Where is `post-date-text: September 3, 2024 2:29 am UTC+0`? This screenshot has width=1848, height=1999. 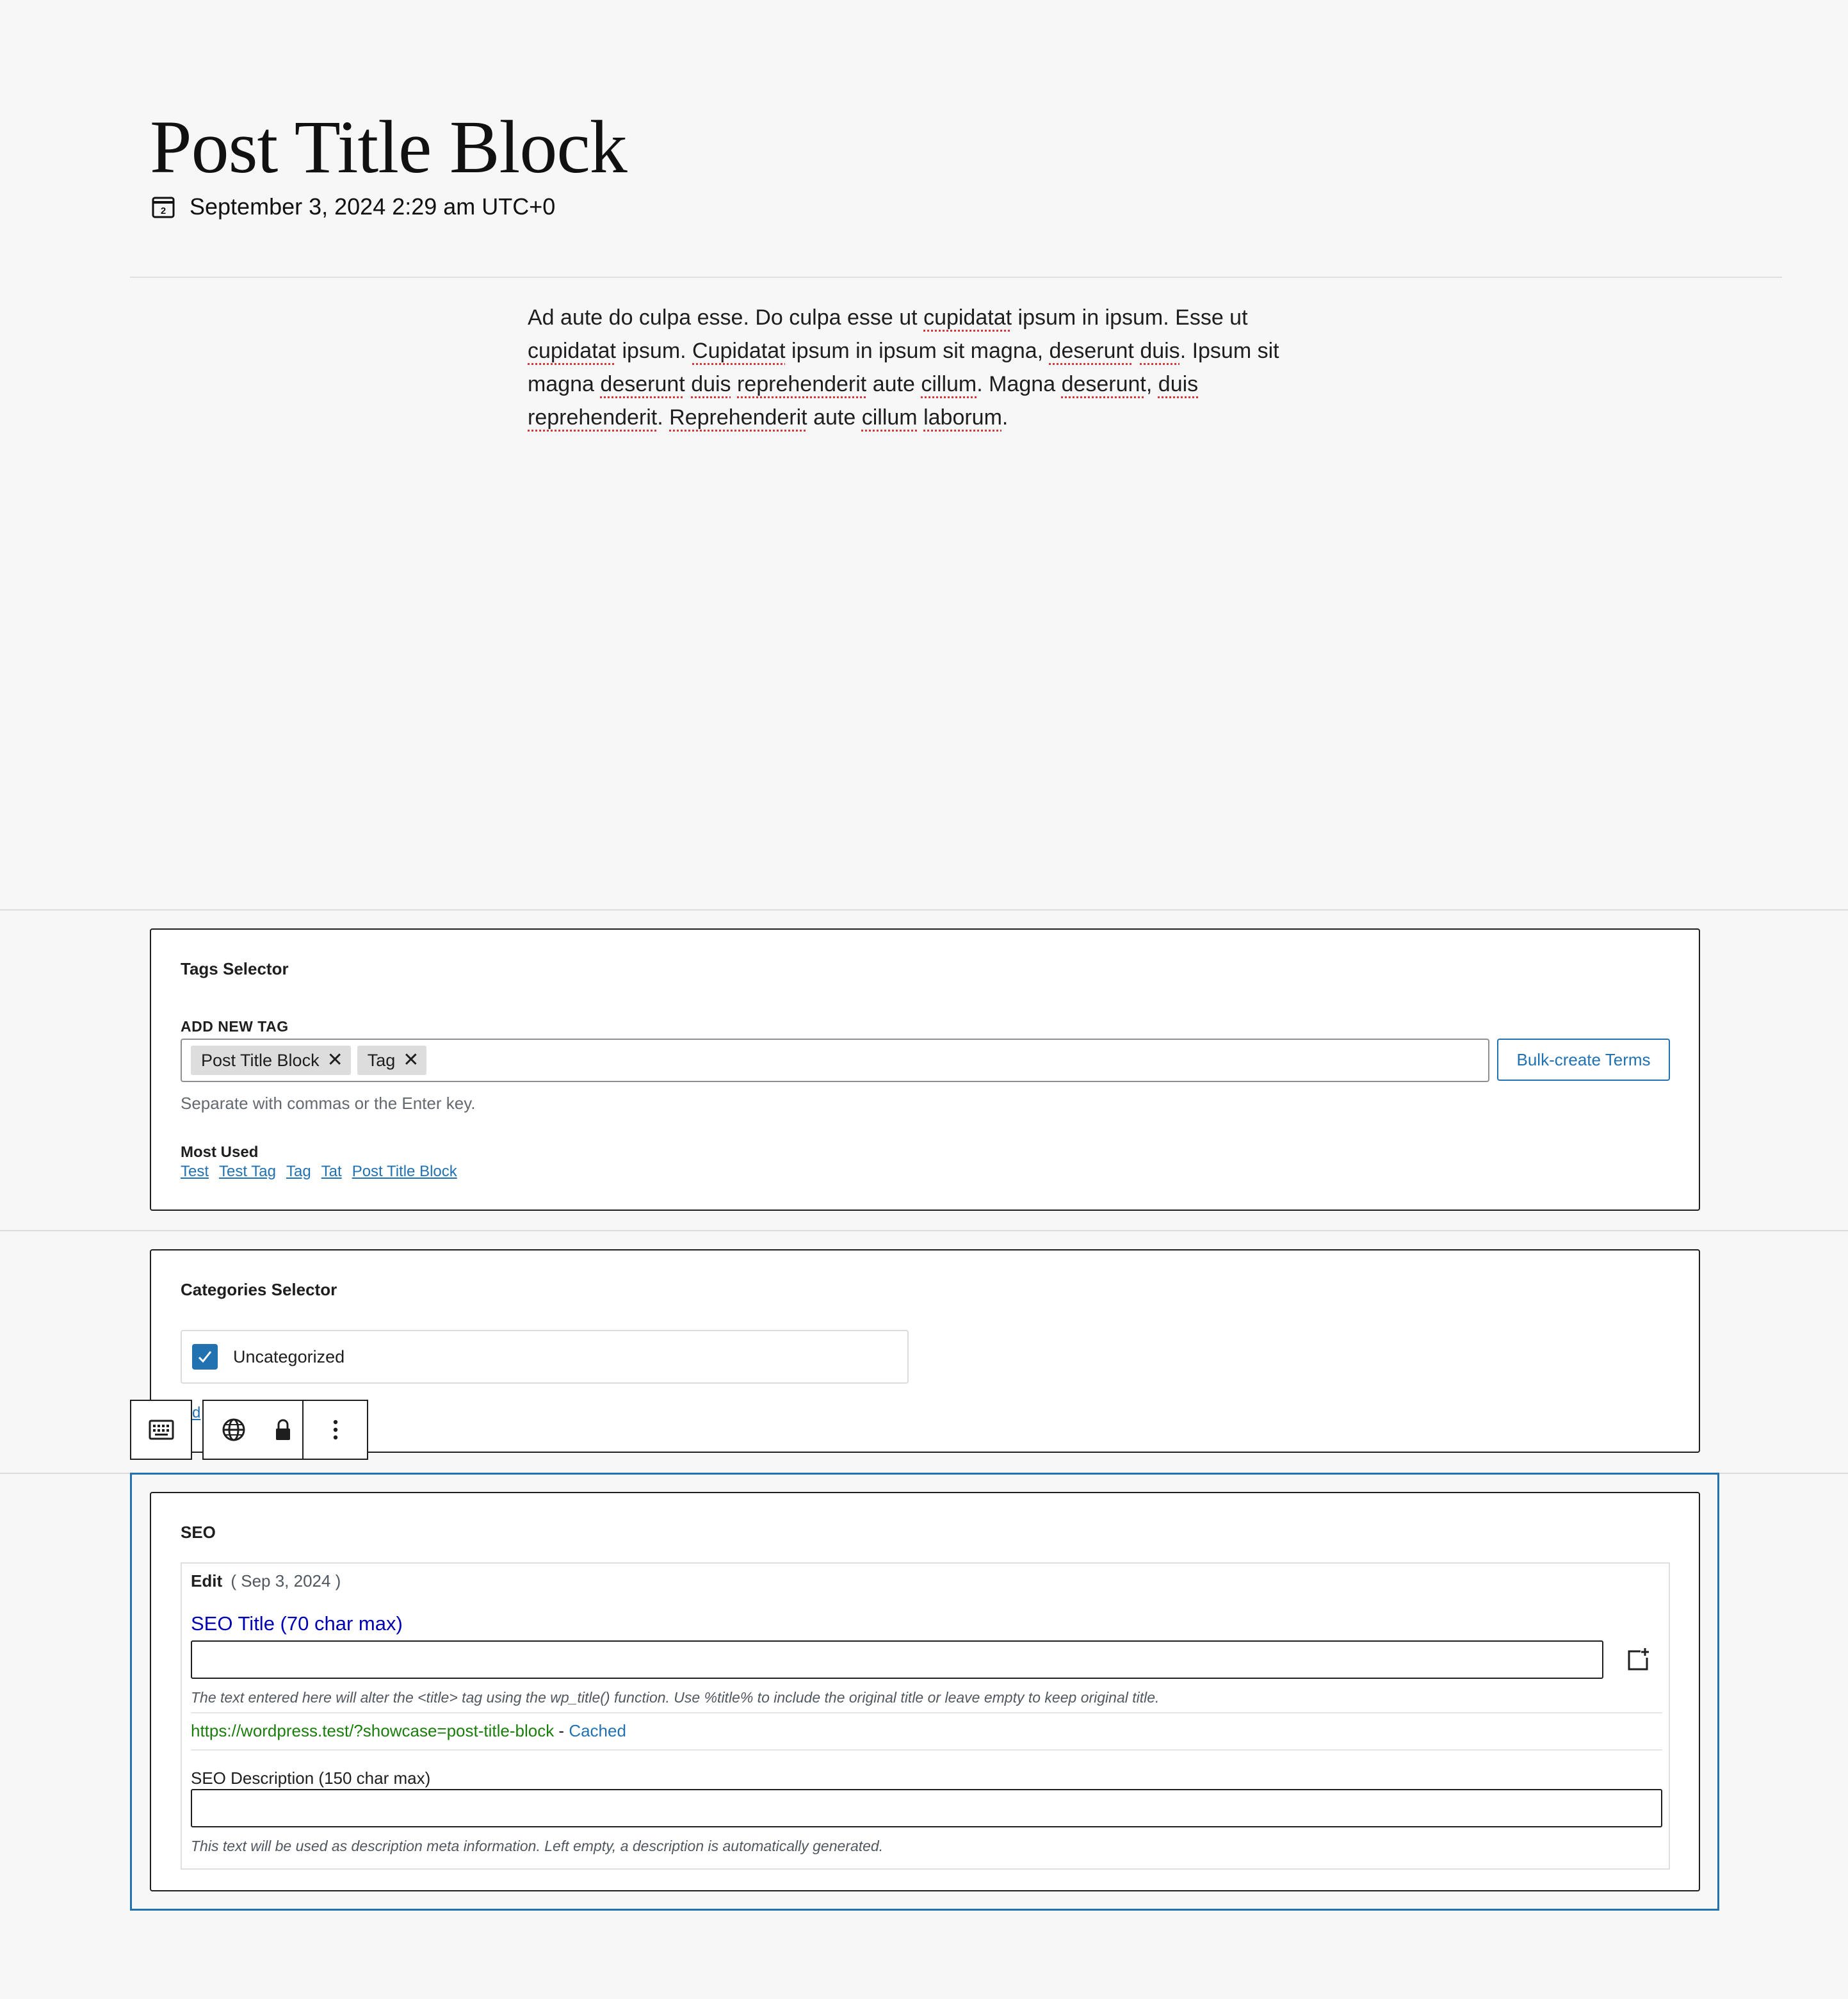 post-date-text: September 3, 2024 2:29 am UTC+0 is located at coordinates (373, 206).